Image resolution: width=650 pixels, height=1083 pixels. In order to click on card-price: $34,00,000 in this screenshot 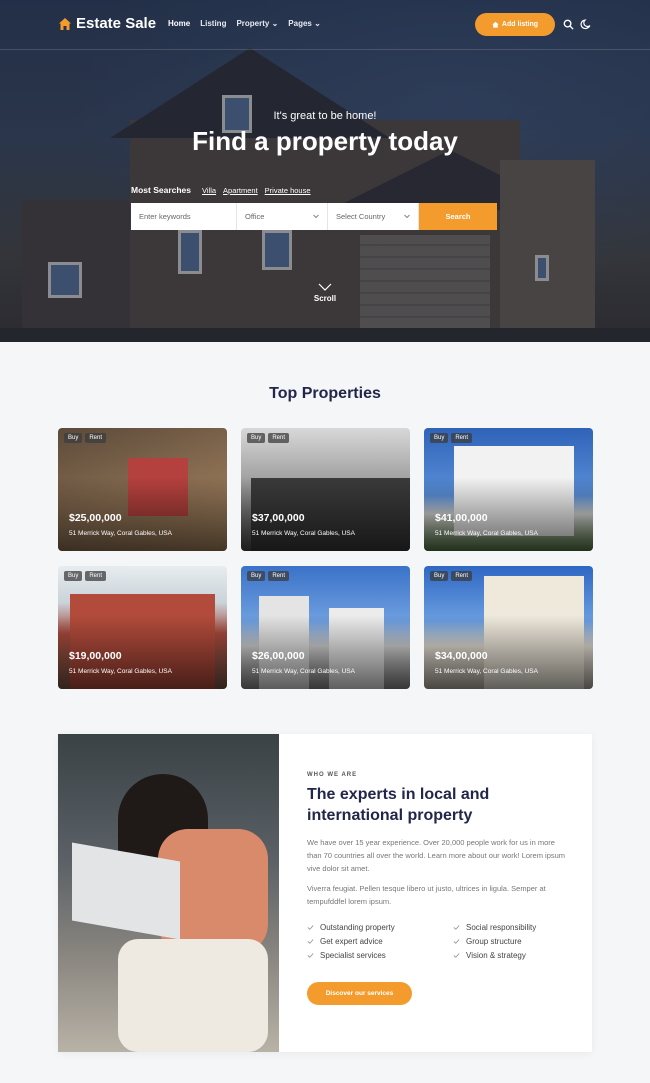, I will do `click(461, 656)`.